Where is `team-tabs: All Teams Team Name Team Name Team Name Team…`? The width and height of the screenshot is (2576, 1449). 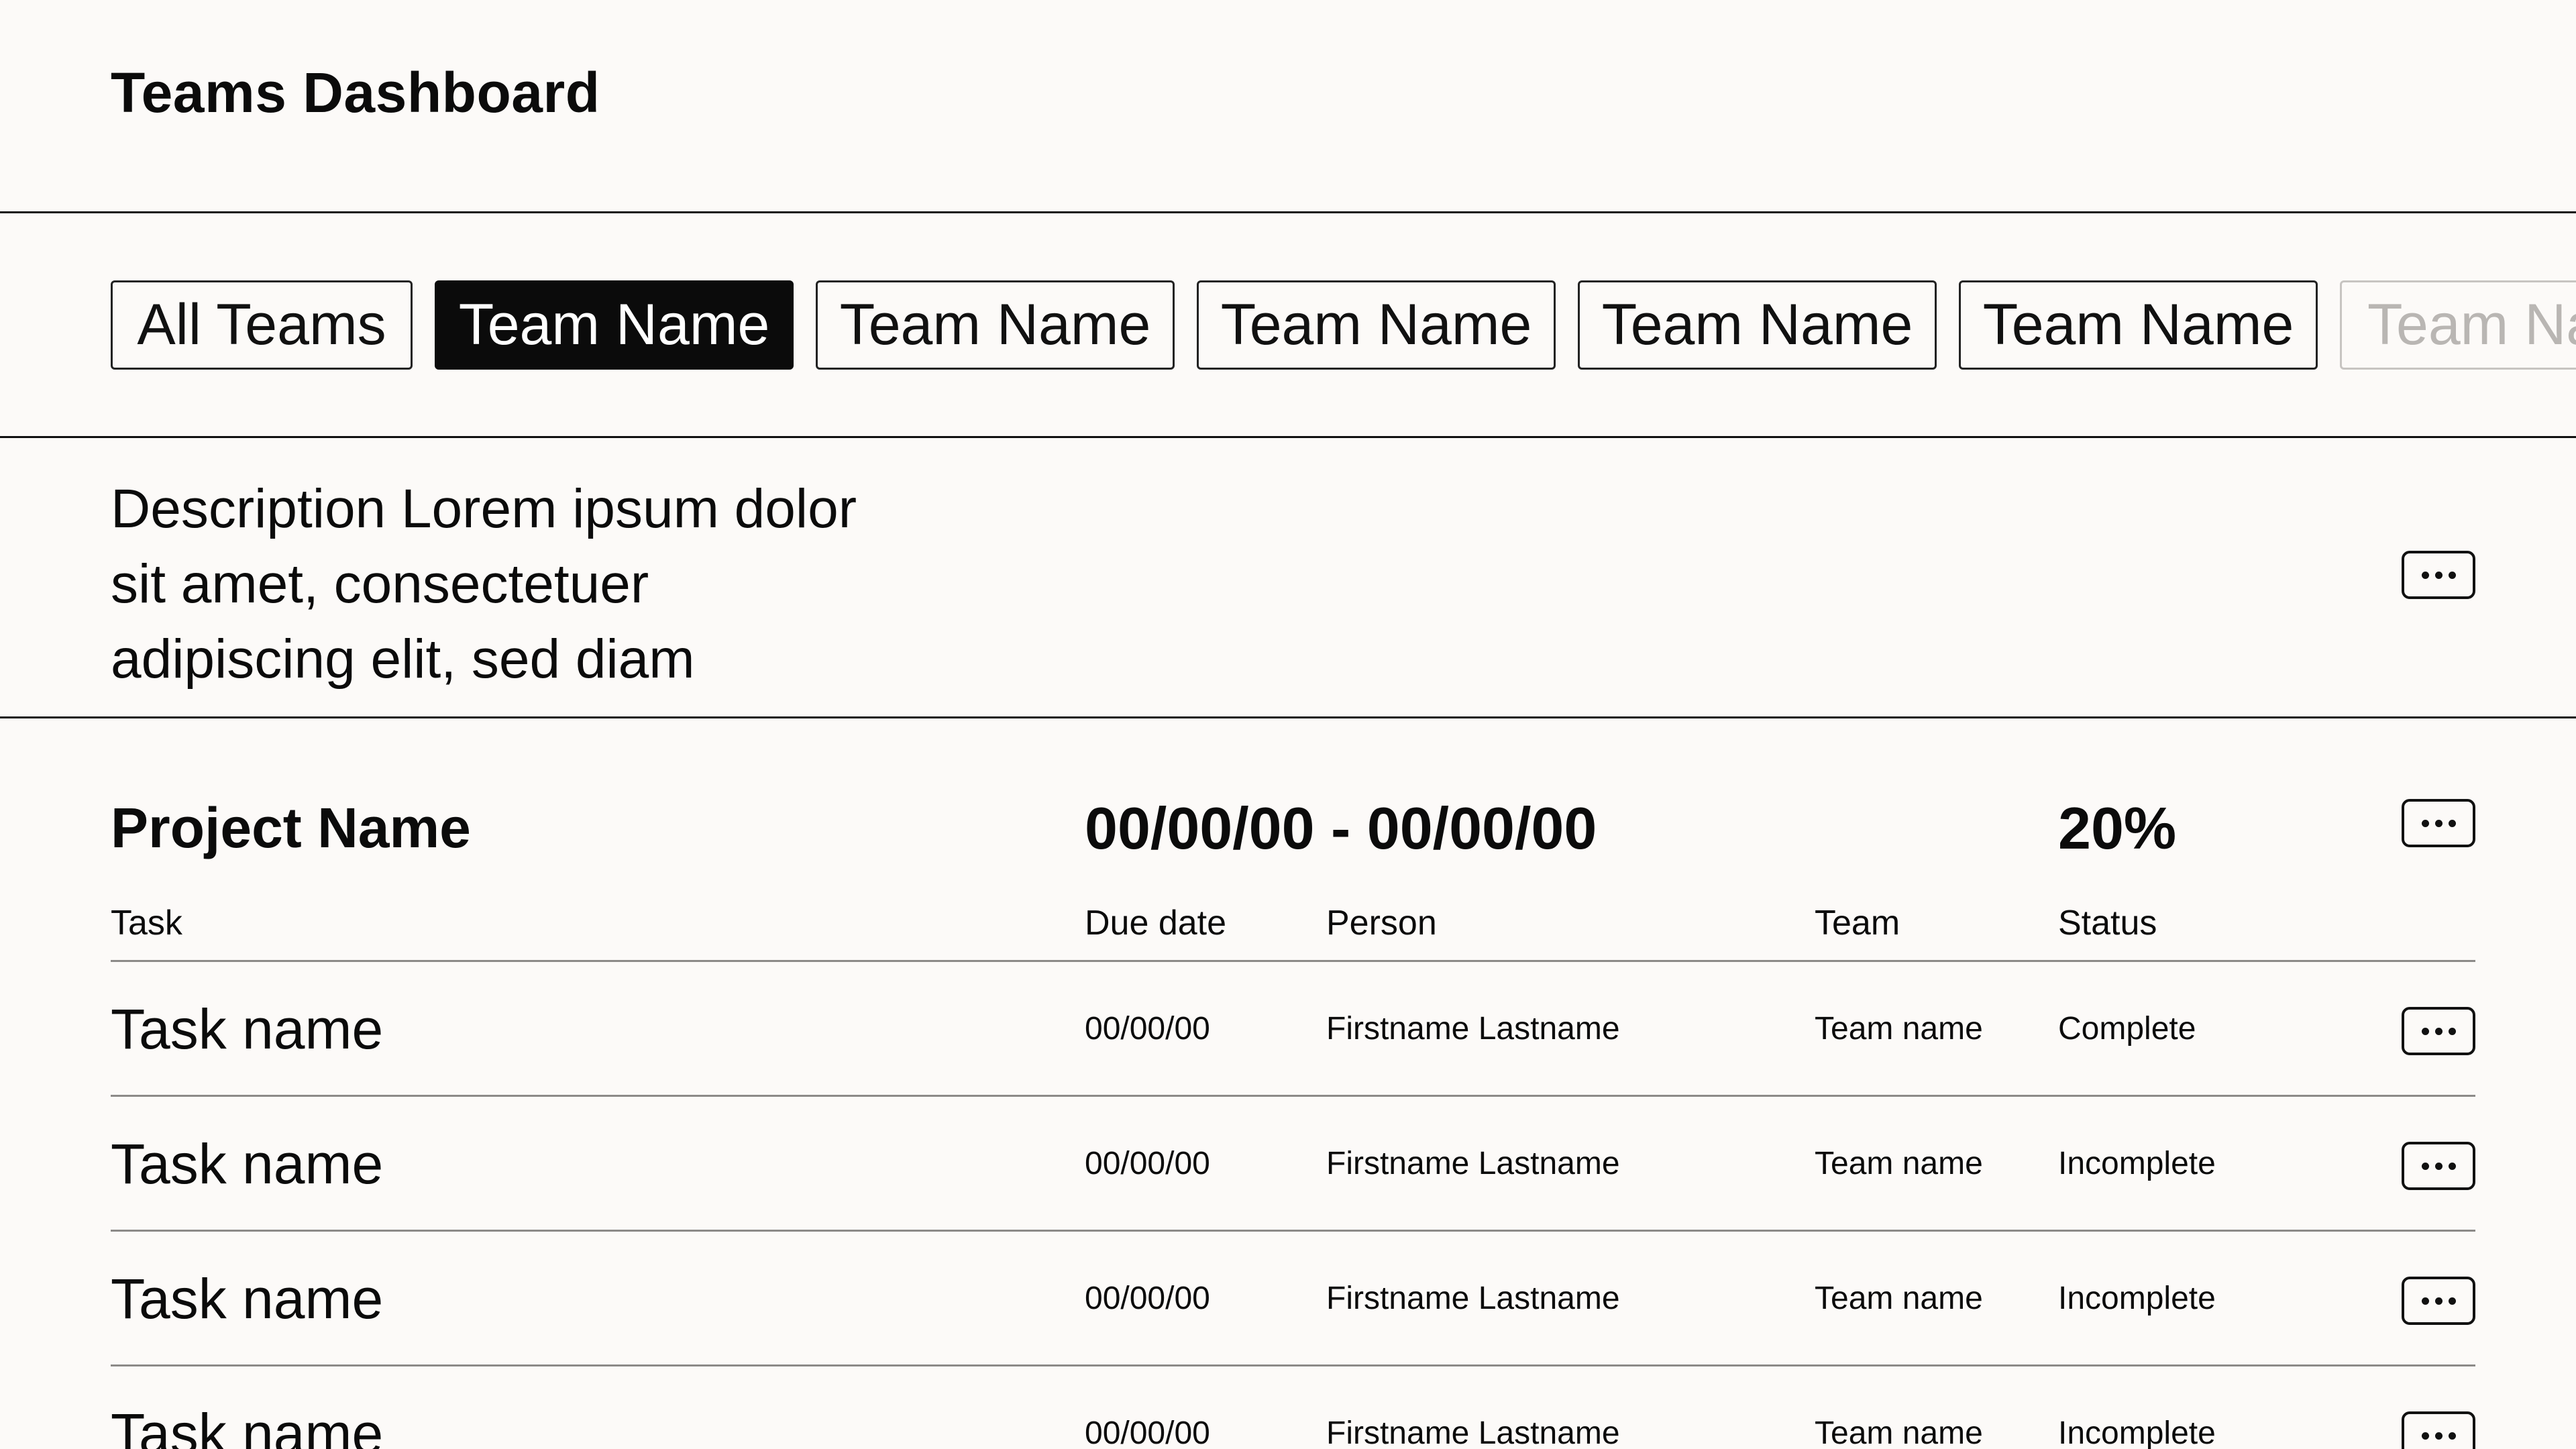 team-tabs: All Teams Team Name Team Name Team Name Team… is located at coordinates (1343, 325).